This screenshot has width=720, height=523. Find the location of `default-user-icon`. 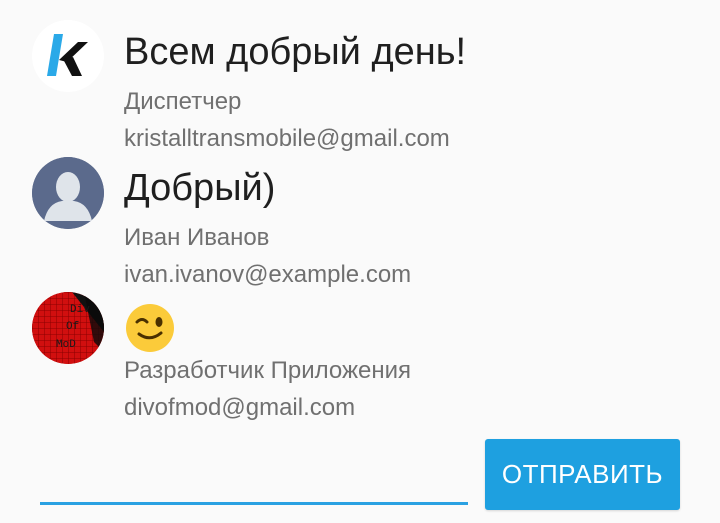

default-user-icon is located at coordinates (68, 193).